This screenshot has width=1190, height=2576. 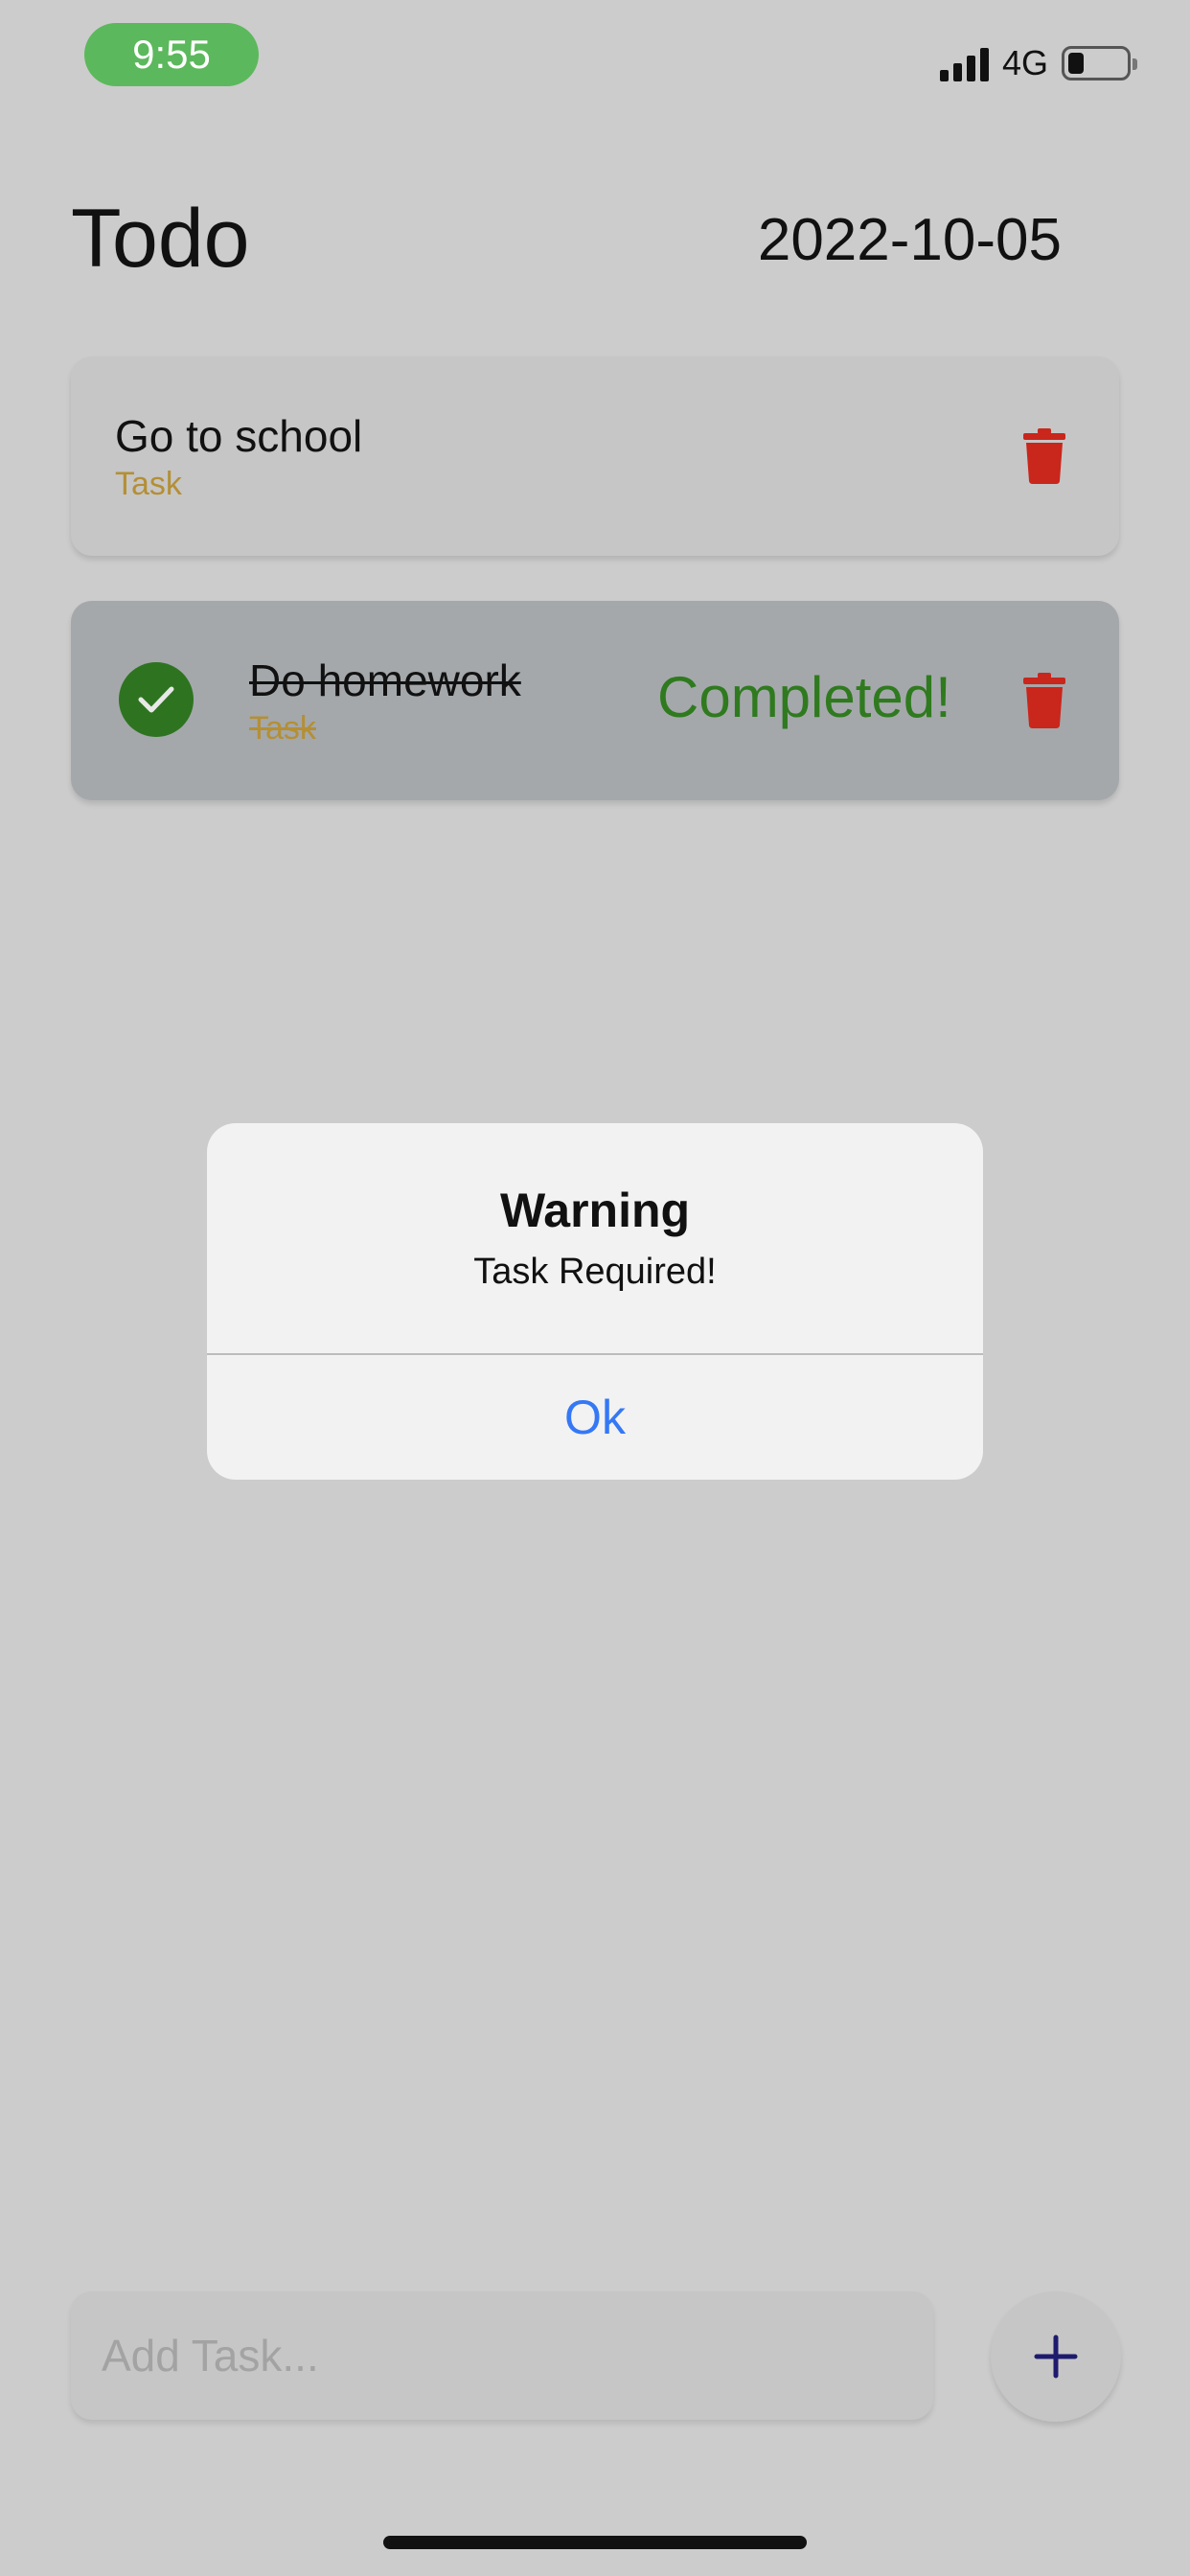 What do you see at coordinates (964, 63) in the screenshot?
I see `cellular-signal-icon` at bounding box center [964, 63].